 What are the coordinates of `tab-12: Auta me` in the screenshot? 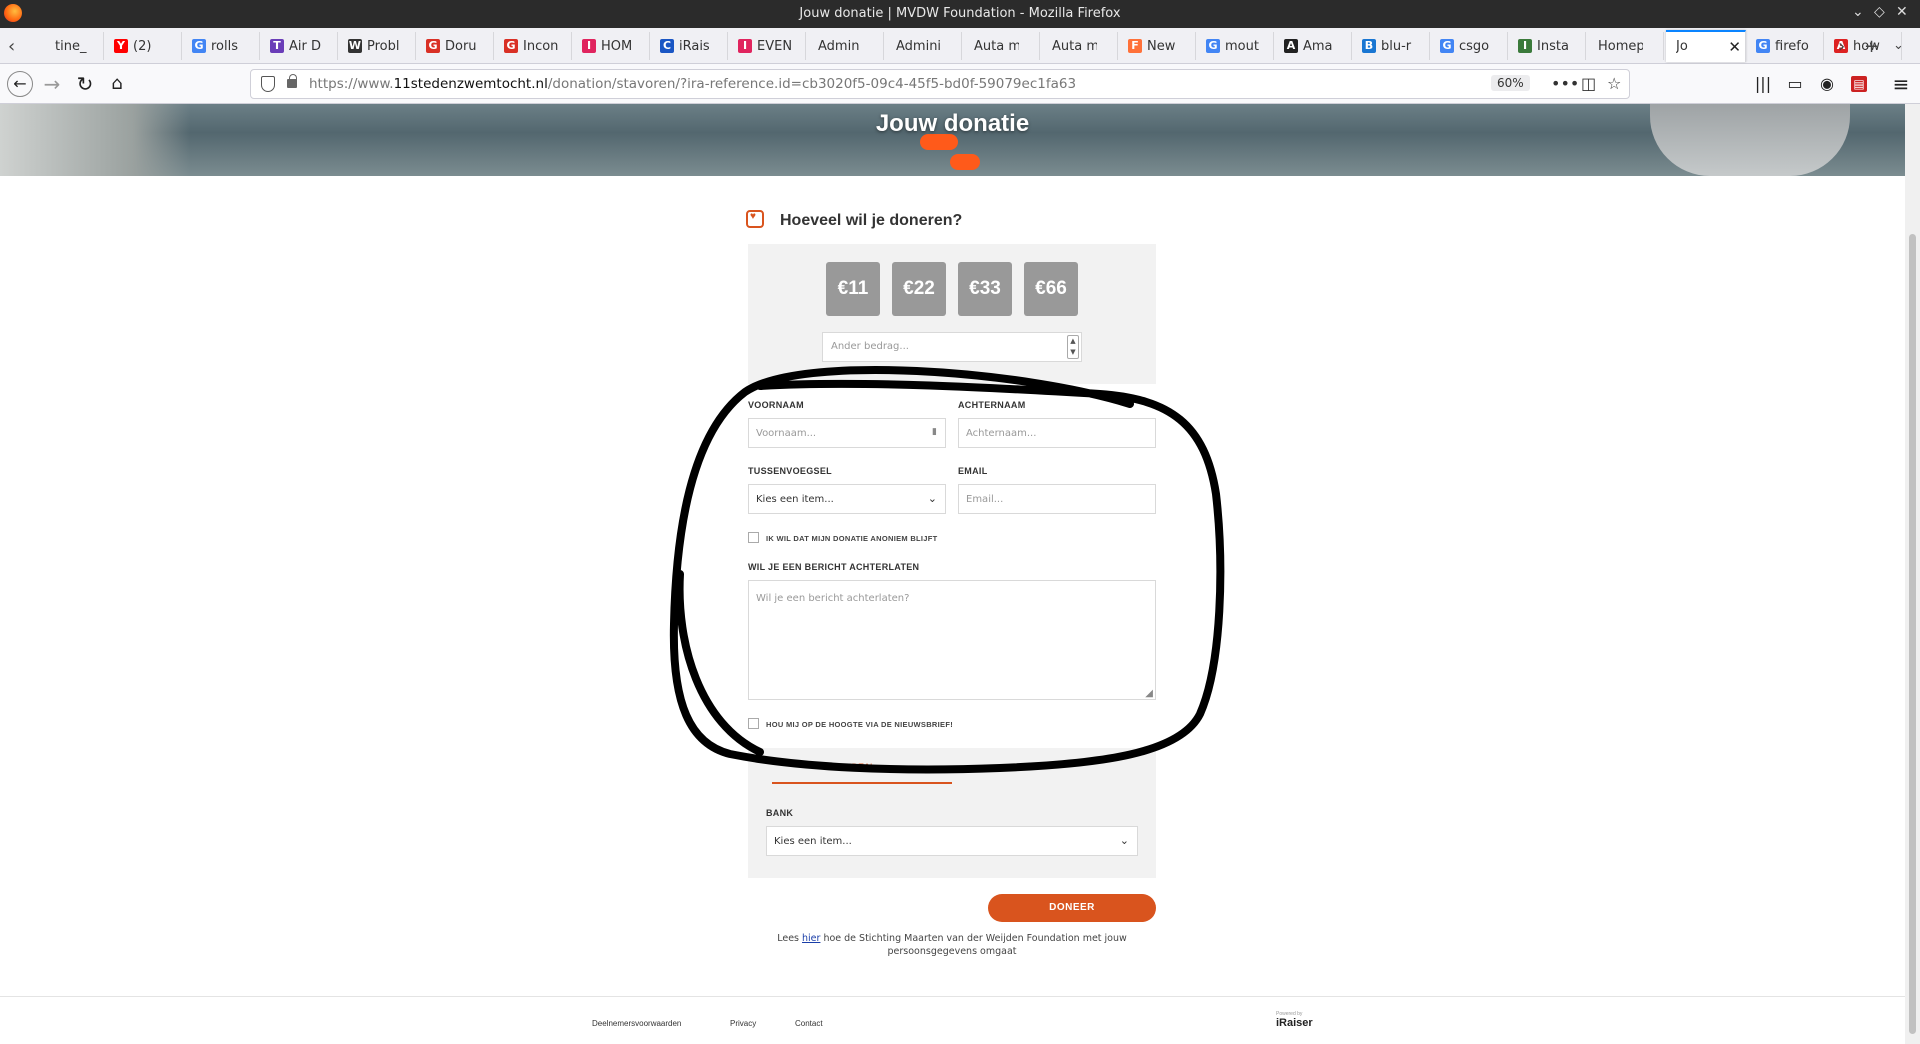 It's located at (1002, 46).